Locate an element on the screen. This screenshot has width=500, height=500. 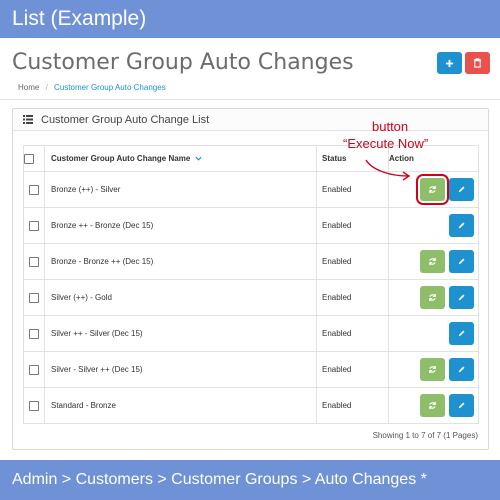
delete-button is located at coordinates (477, 63).